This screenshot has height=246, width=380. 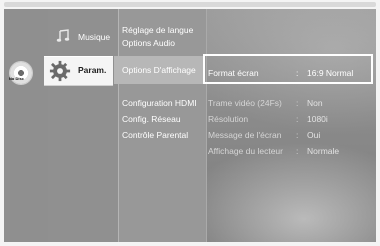 I want to click on setting-value-affichage-lecteur: Normale, so click(x=323, y=151).